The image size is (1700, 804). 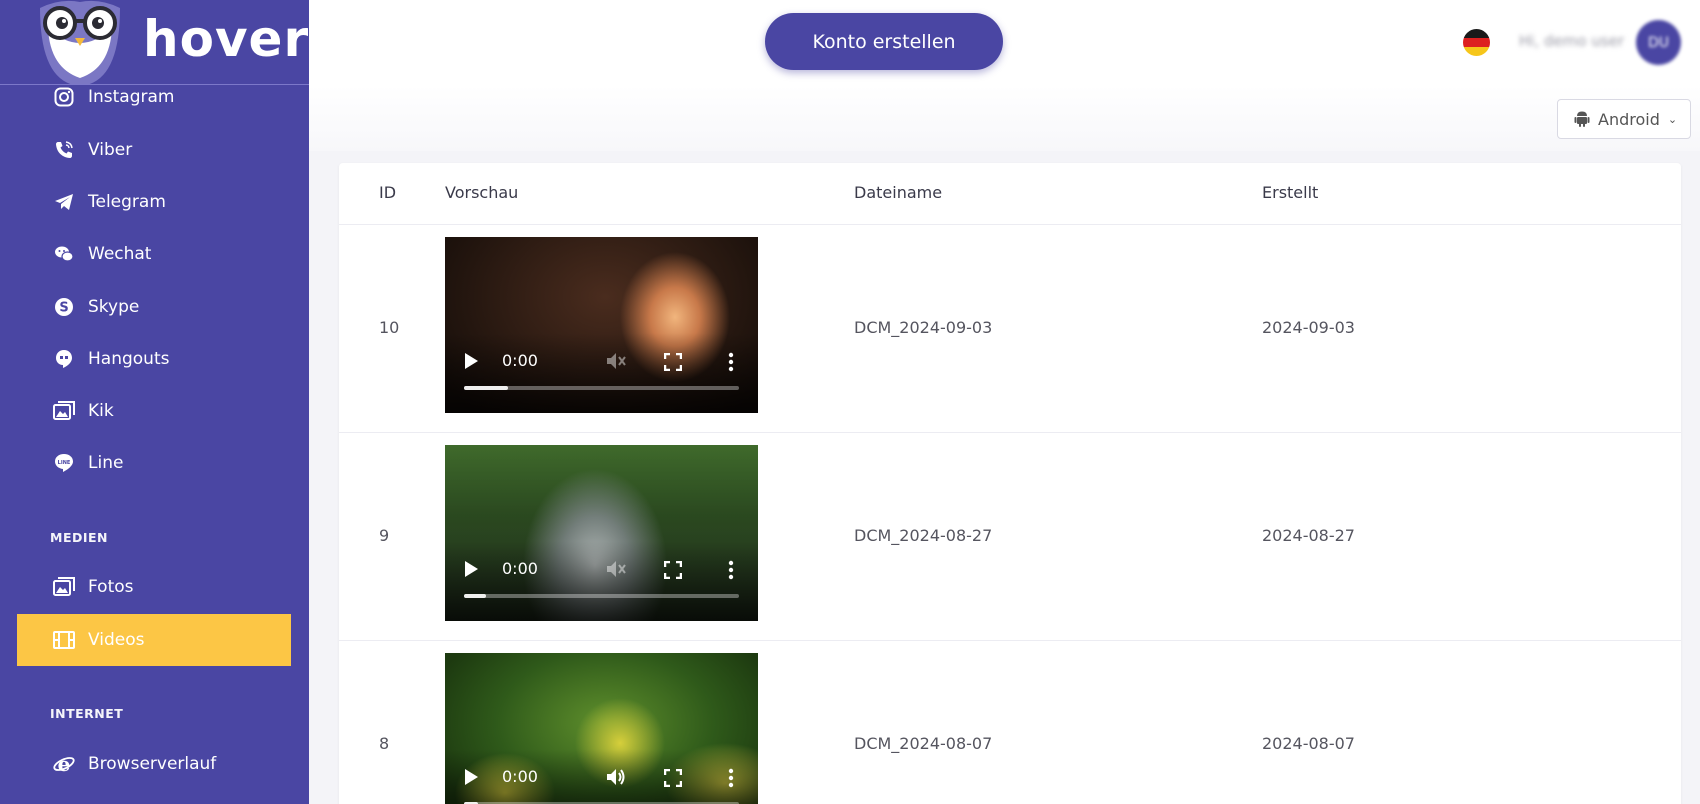 What do you see at coordinates (898, 192) in the screenshot?
I see `column-header-filename: Dateiname` at bounding box center [898, 192].